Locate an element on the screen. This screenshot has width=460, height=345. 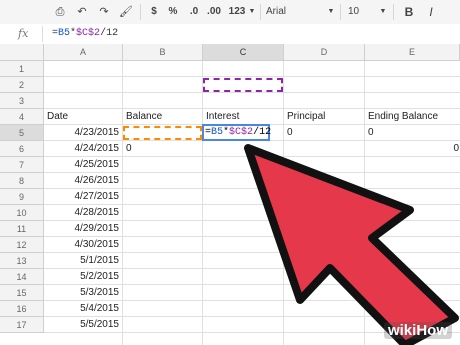
watermark: wikiHow is located at coordinates (417, 330).